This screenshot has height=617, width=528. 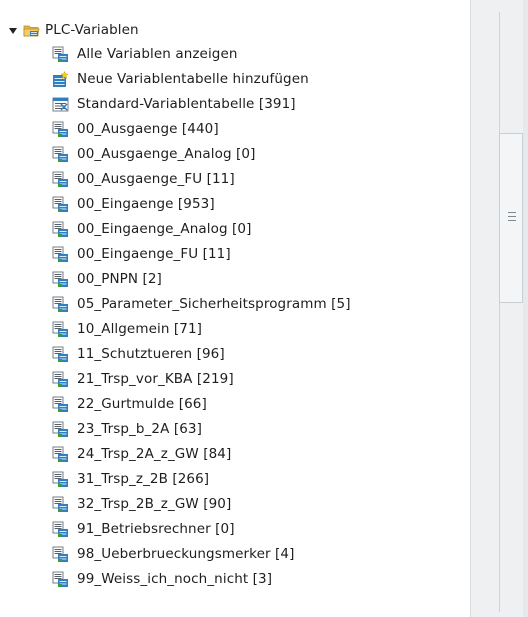 What do you see at coordinates (143, 479) in the screenshot?
I see `tree-item-label: 31_Trsp_z_2B [266]` at bounding box center [143, 479].